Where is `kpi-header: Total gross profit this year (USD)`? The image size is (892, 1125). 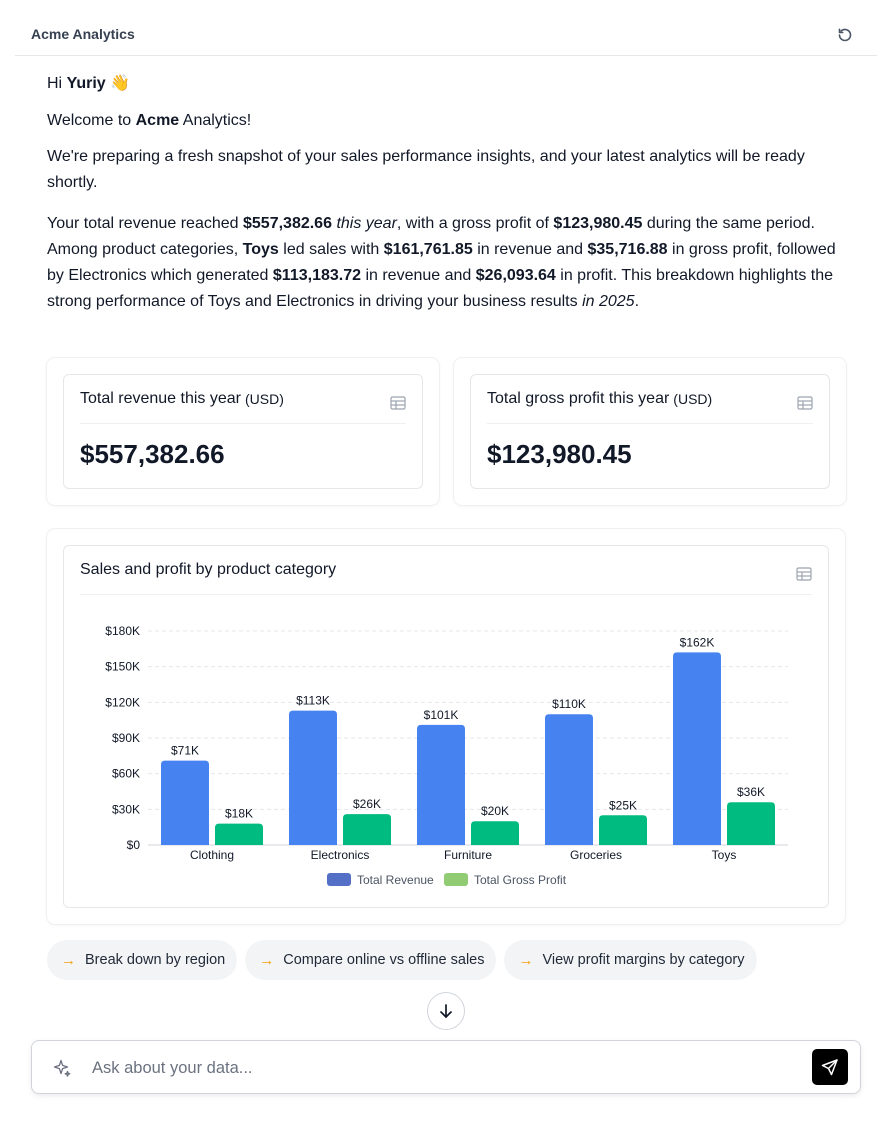 kpi-header: Total gross profit this year (USD) is located at coordinates (650, 399).